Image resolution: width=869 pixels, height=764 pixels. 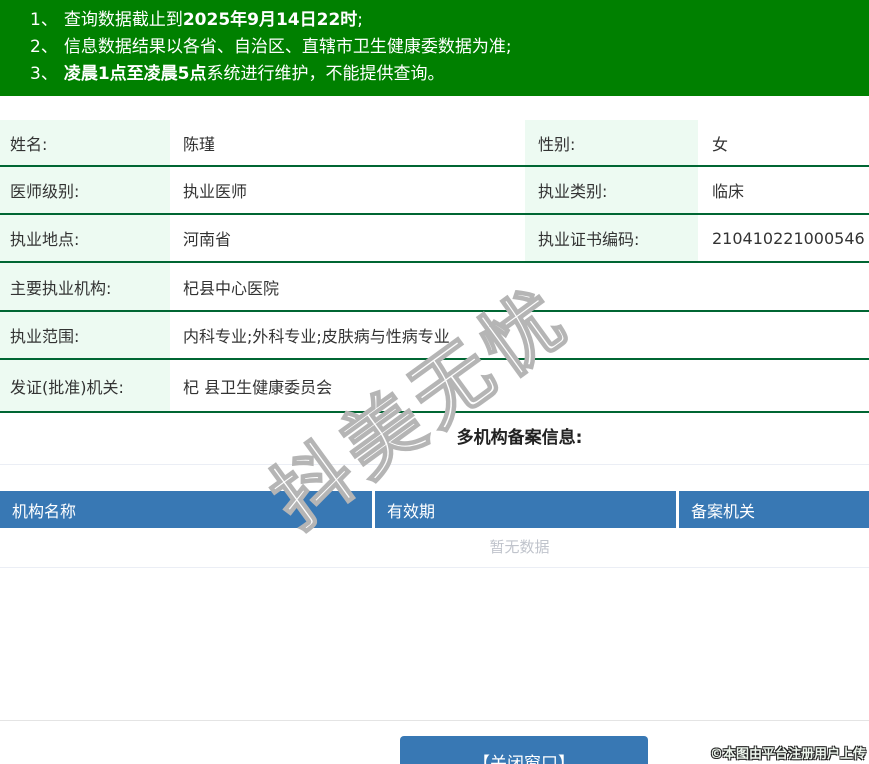 I want to click on table-row: 姓名: 陈瑾 性别: 女, so click(x=434, y=143).